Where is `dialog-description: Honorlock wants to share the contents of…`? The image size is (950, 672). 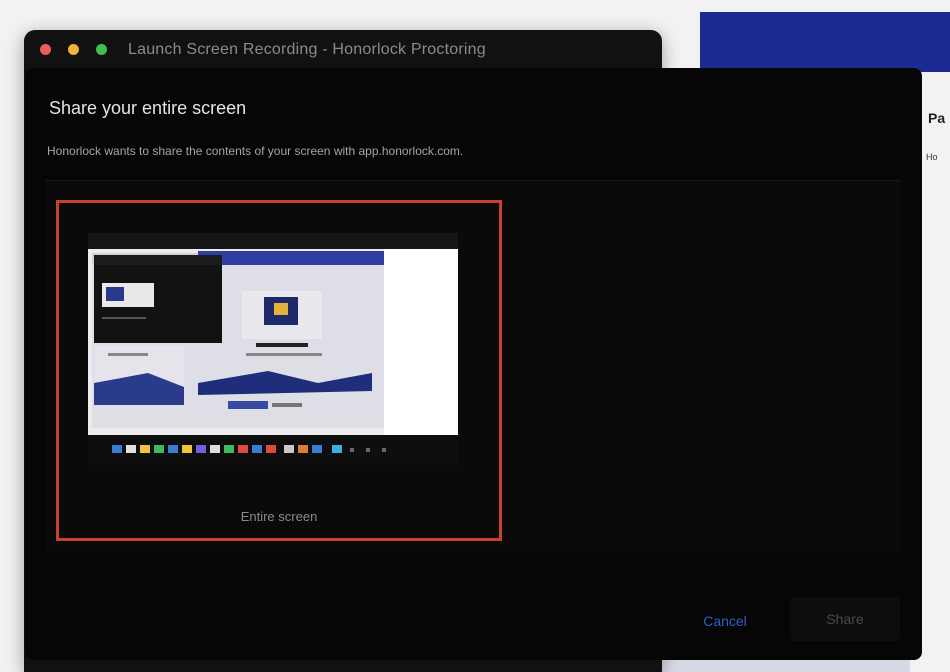
dialog-description: Honorlock wants to share the contents of… is located at coordinates (255, 151).